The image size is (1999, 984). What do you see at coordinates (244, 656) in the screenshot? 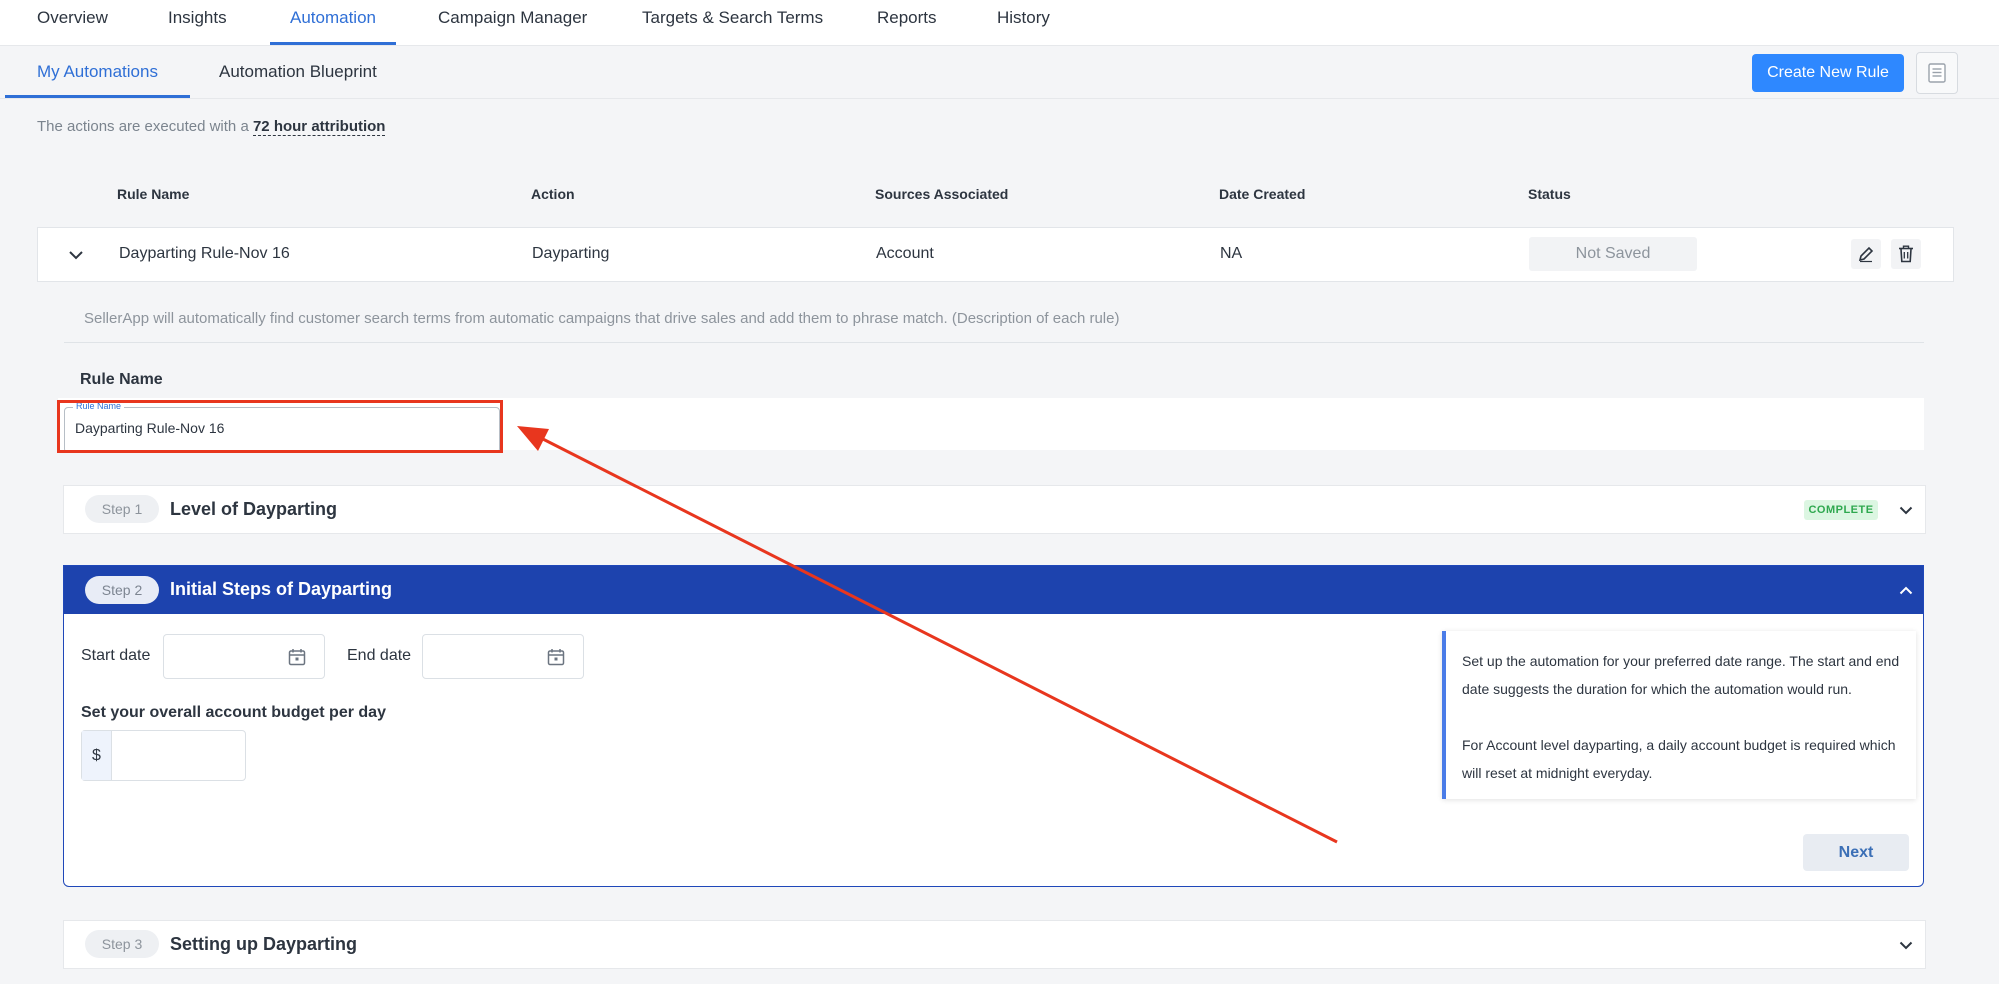
I see `start-date-input` at bounding box center [244, 656].